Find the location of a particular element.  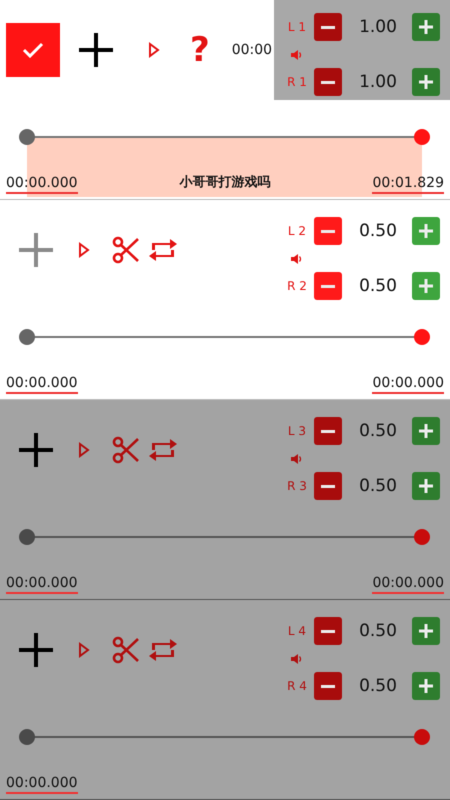

channel-label: R 2 is located at coordinates (297, 286).